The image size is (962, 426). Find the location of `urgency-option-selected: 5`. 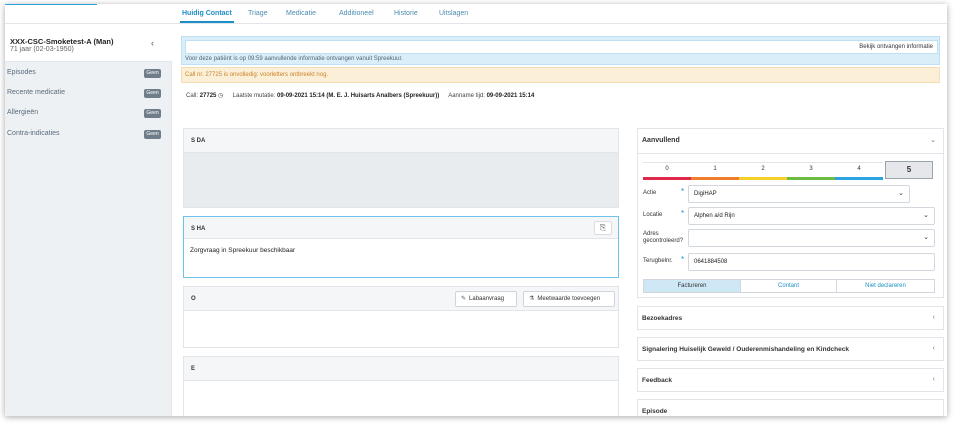

urgency-option-selected: 5 is located at coordinates (909, 170).